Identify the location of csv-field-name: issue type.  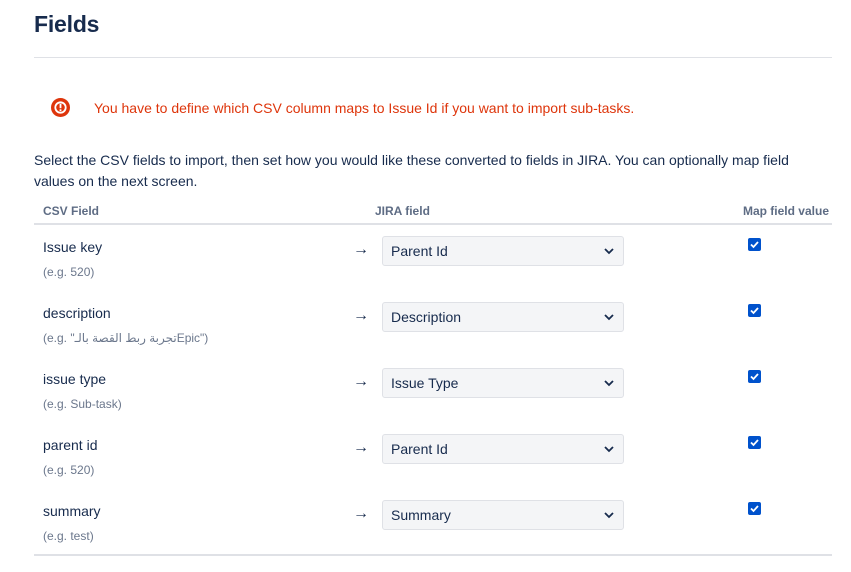
(75, 379).